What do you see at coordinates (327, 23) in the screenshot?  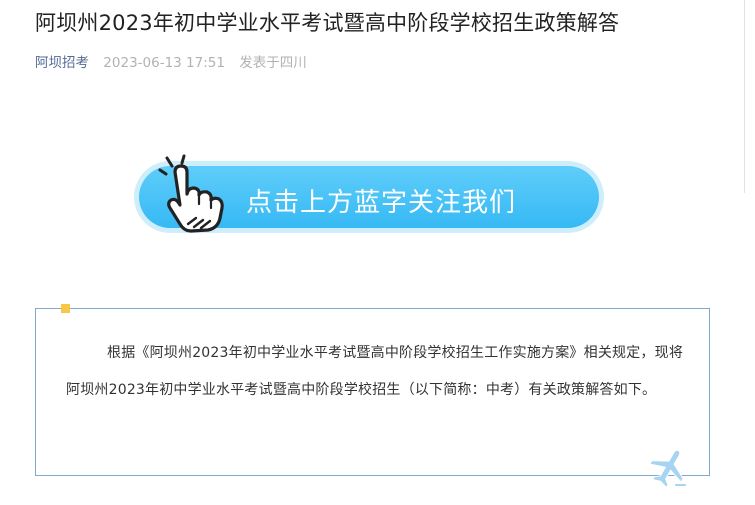 I see `article-title: 阿坝州2023年初中学业水平考试暨高中阶段学校招生政策解答` at bounding box center [327, 23].